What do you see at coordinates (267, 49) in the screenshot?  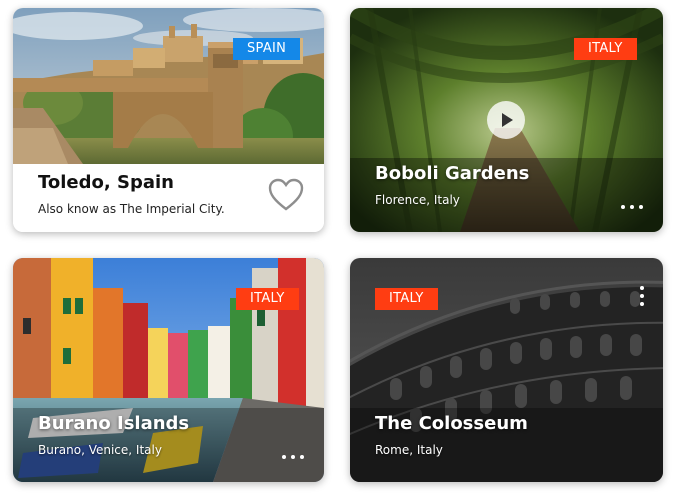 I see `country-badge: SPAIN` at bounding box center [267, 49].